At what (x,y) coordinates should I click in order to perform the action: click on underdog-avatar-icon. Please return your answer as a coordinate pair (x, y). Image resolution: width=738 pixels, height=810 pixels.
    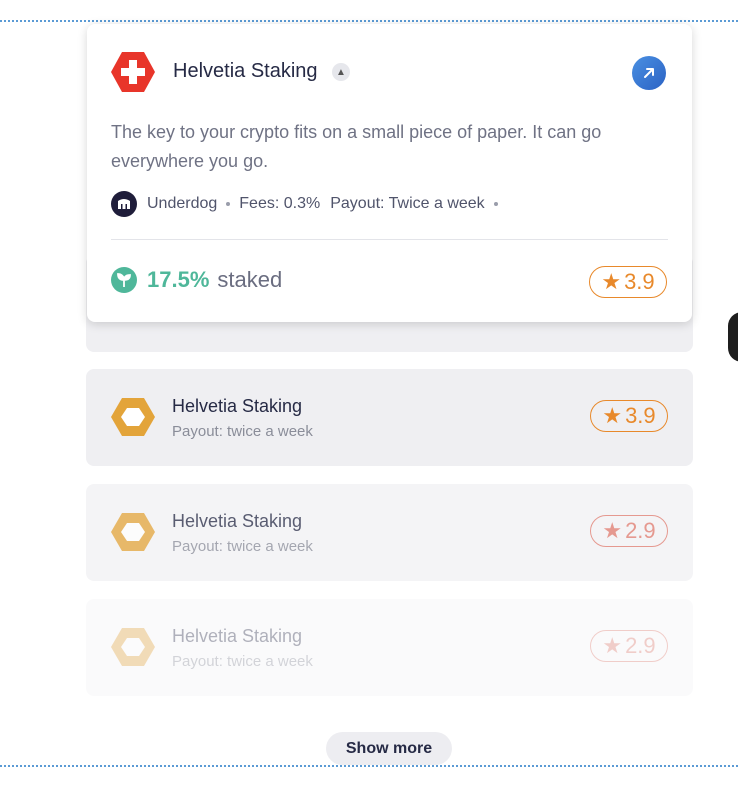
    Looking at the image, I should click on (124, 204).